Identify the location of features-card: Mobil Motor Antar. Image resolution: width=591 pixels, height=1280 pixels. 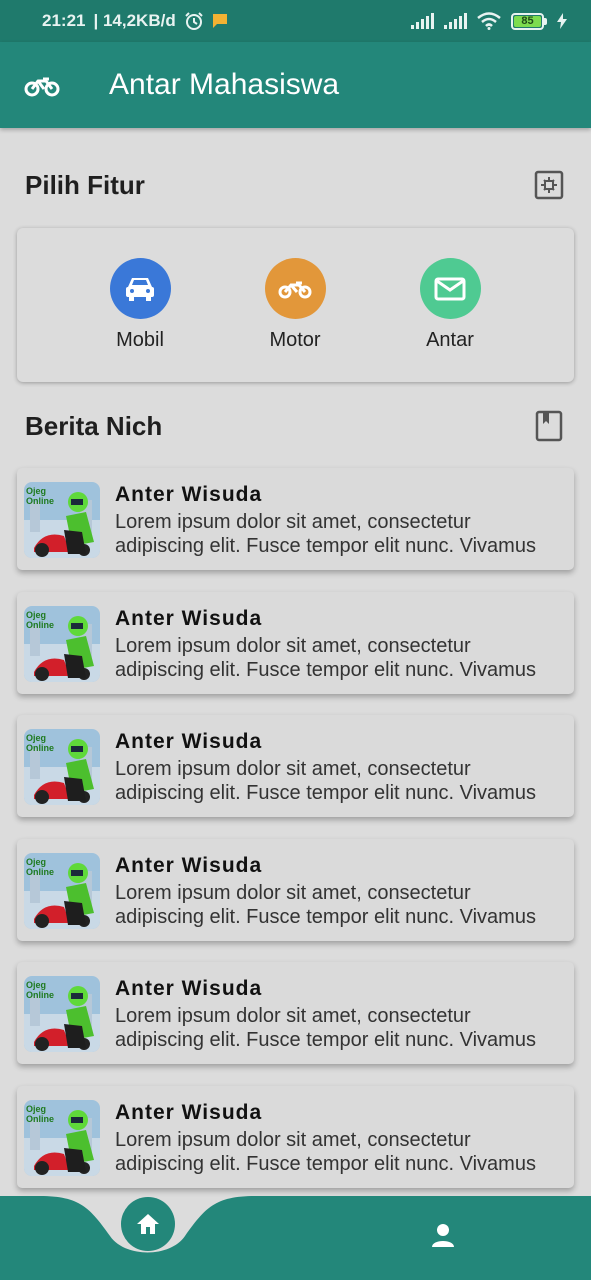
(295, 305).